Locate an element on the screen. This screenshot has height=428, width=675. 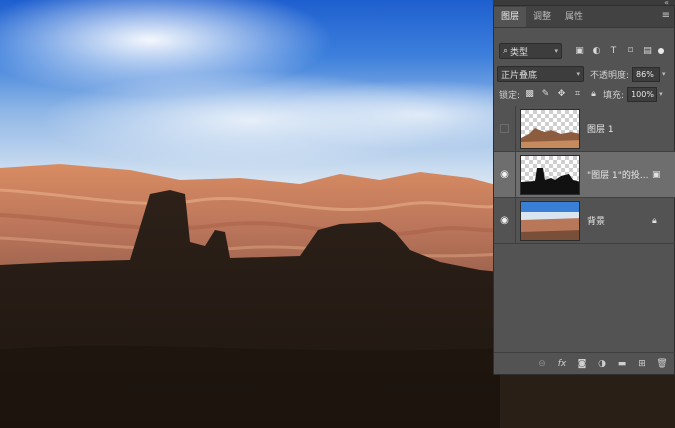
adjustment-layer-icon: ◑ is located at coordinates (602, 364).